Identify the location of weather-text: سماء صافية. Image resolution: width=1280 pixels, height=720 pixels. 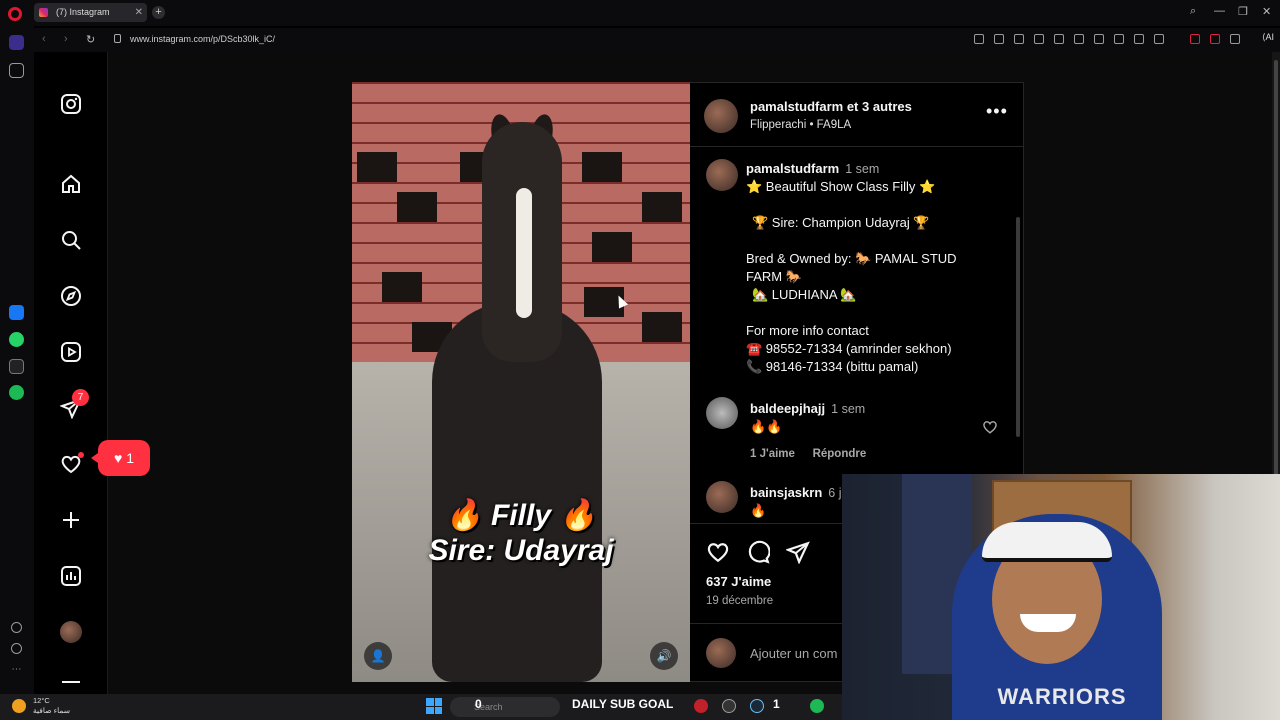
(52, 710).